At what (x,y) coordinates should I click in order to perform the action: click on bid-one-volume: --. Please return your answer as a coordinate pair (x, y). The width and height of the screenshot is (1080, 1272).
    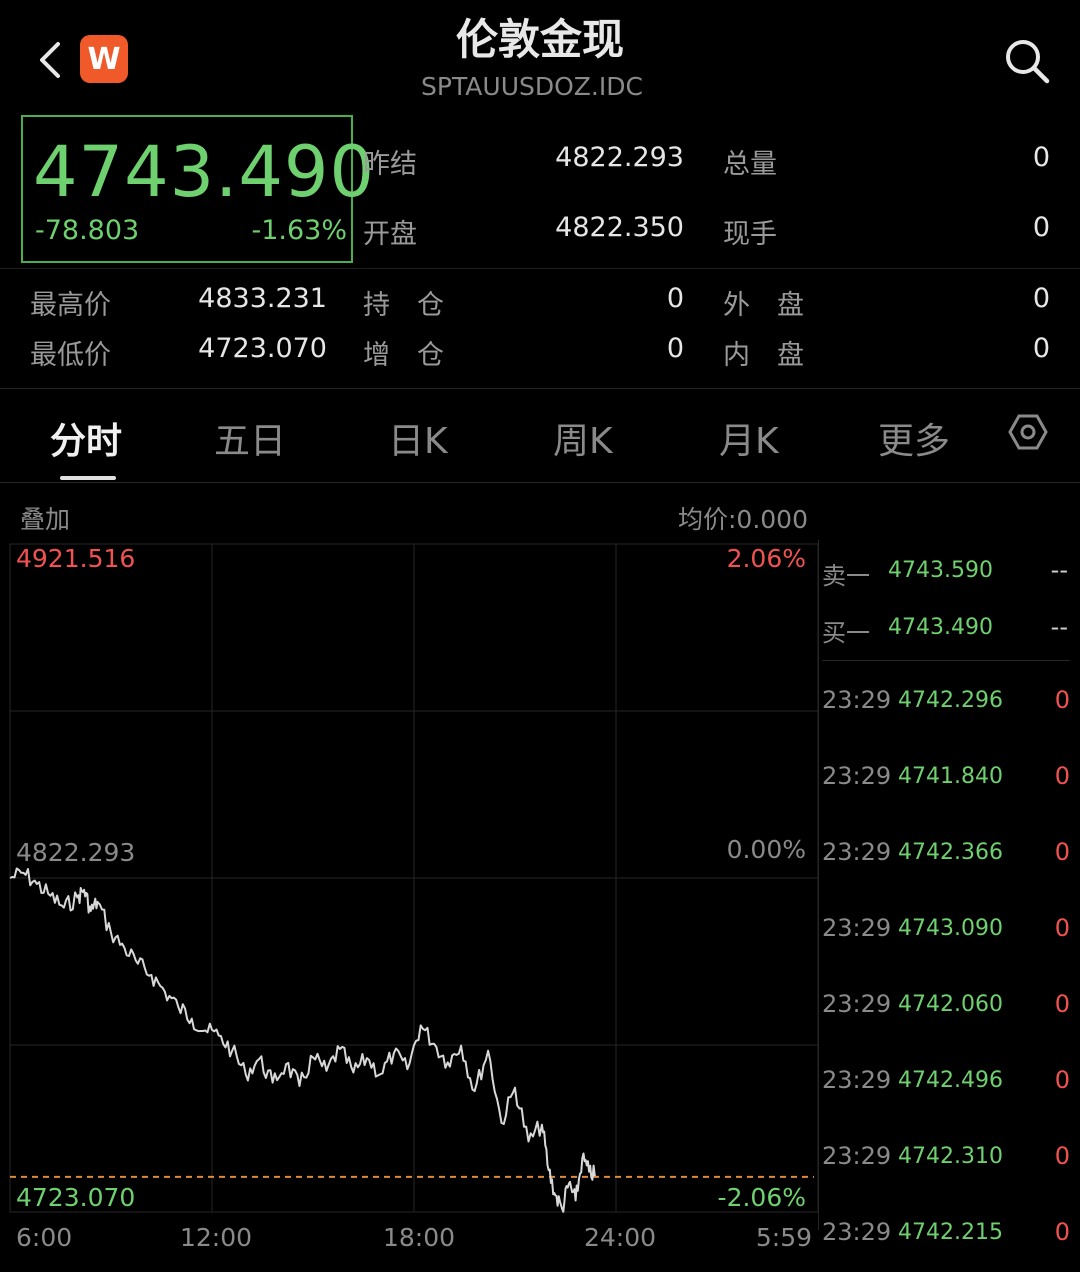
    Looking at the image, I should click on (1059, 627).